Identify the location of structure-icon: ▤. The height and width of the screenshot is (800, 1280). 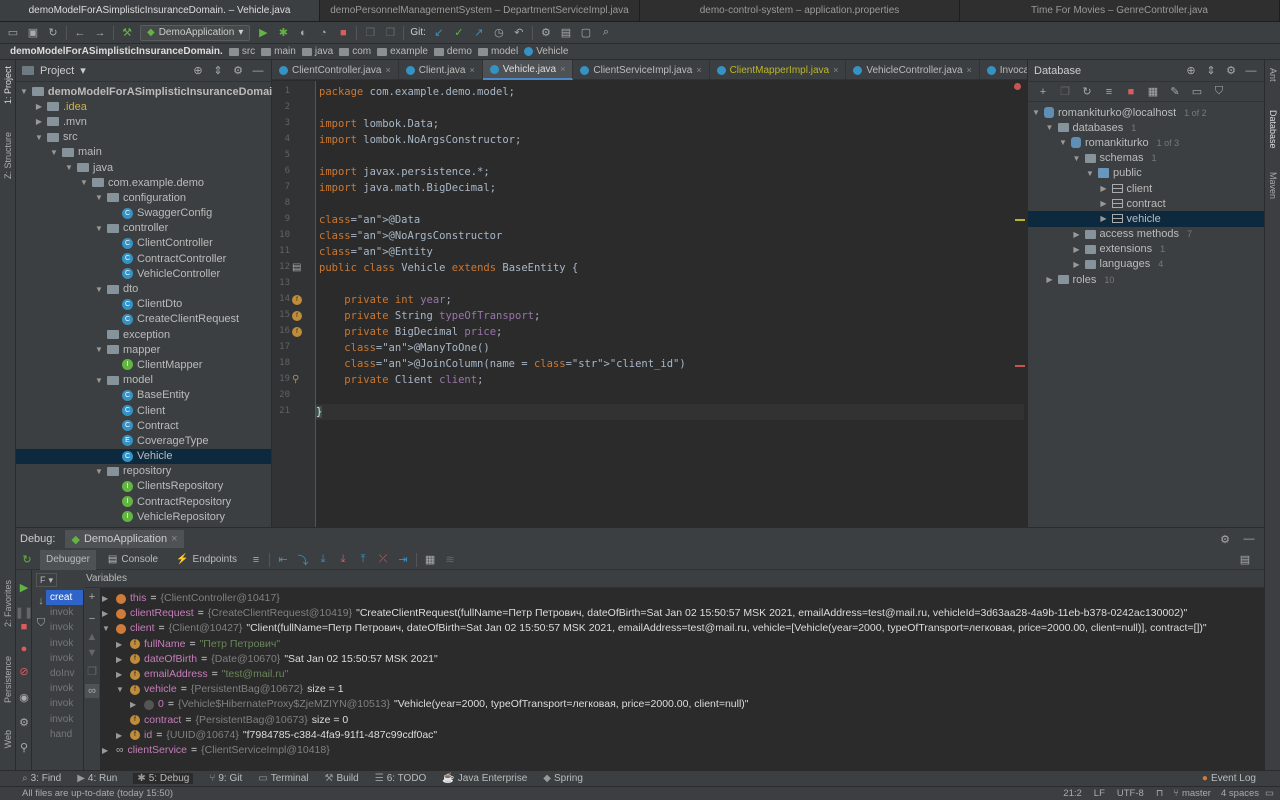
(566, 33).